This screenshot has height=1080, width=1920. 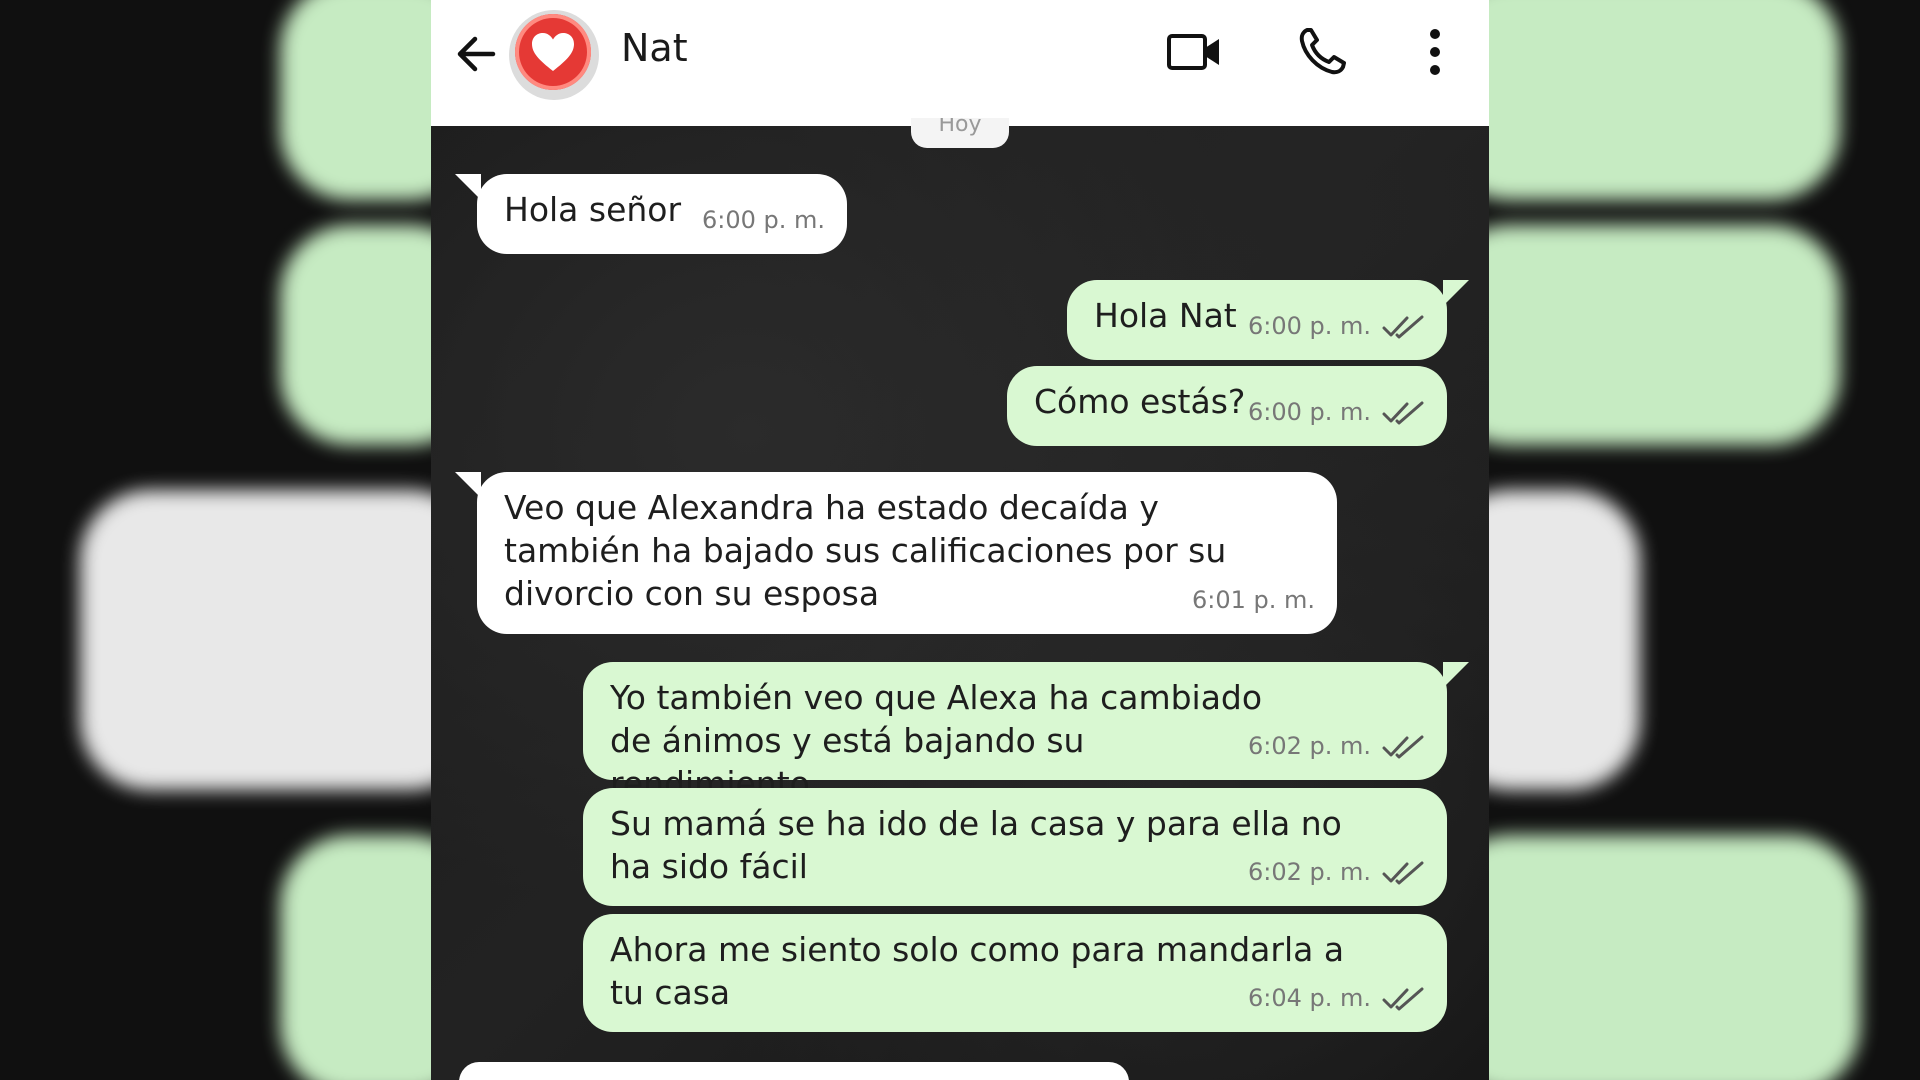 I want to click on message-bubble-incoming: Hola señor 6:00 p. m., so click(x=651, y=214).